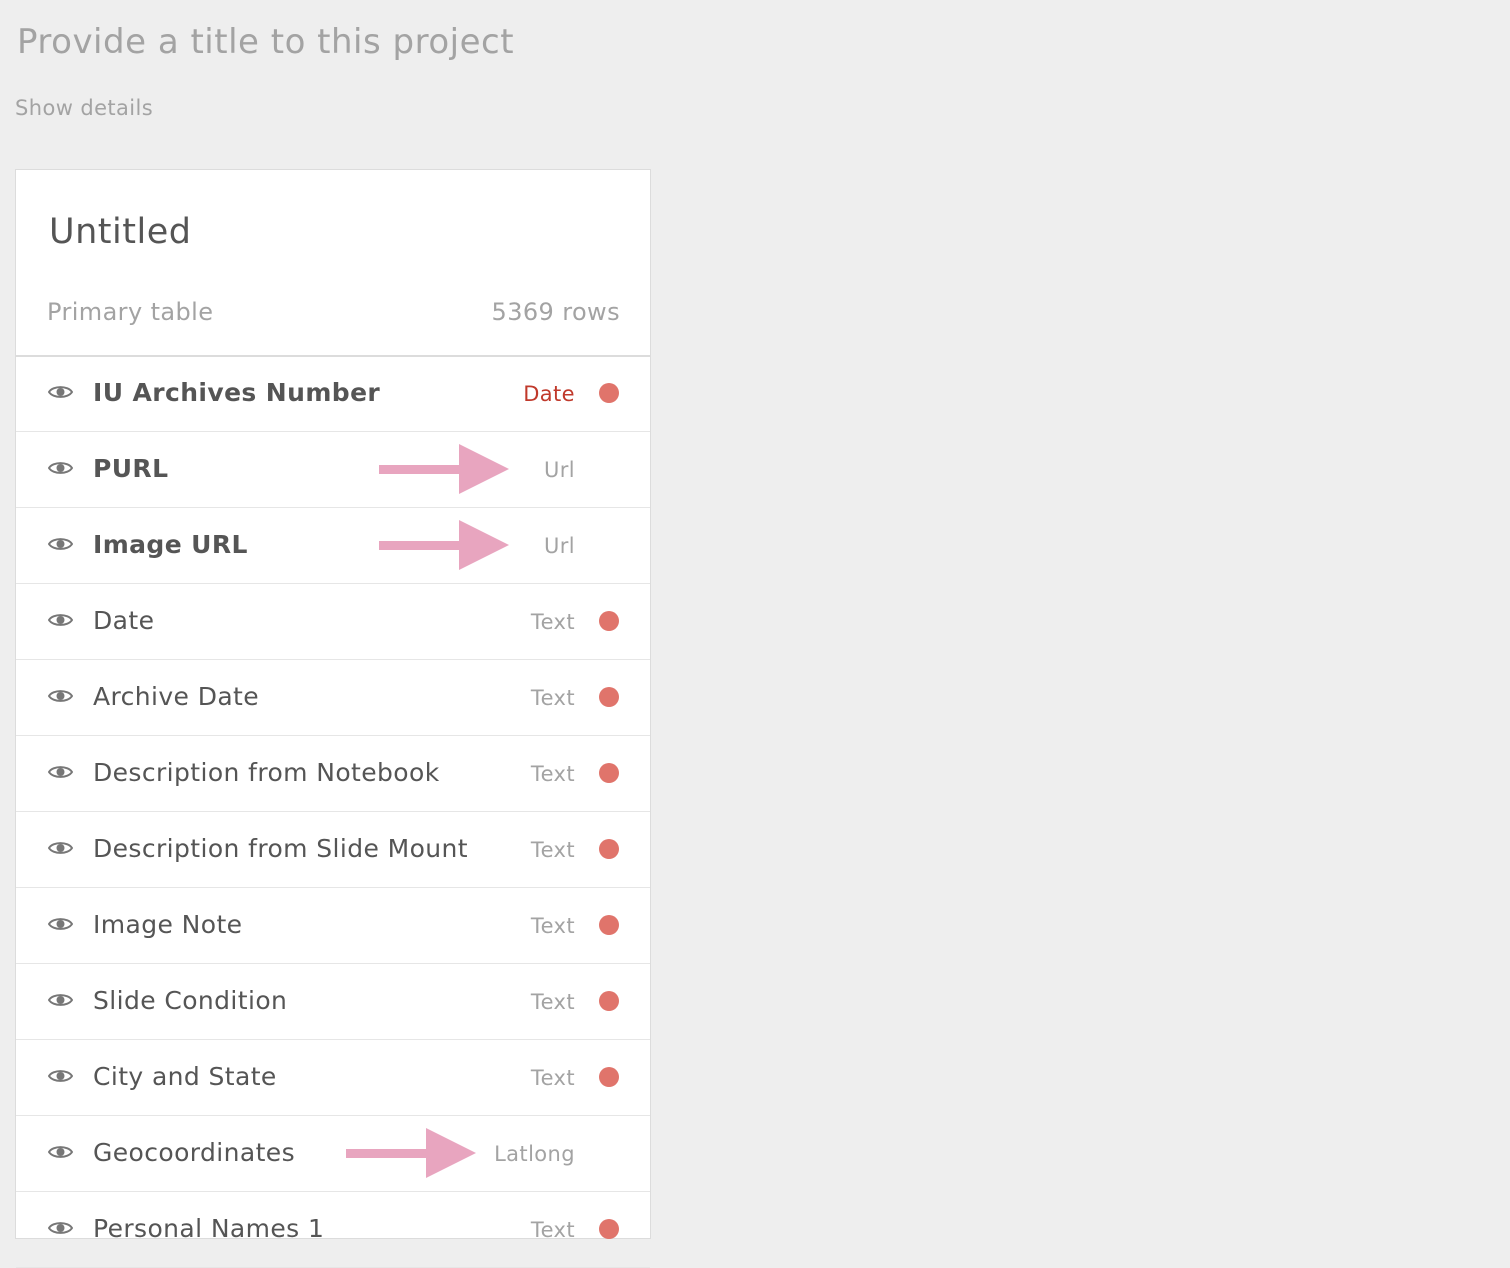 Image resolution: width=1510 pixels, height=1268 pixels. I want to click on column-name: Image Note, so click(168, 924).